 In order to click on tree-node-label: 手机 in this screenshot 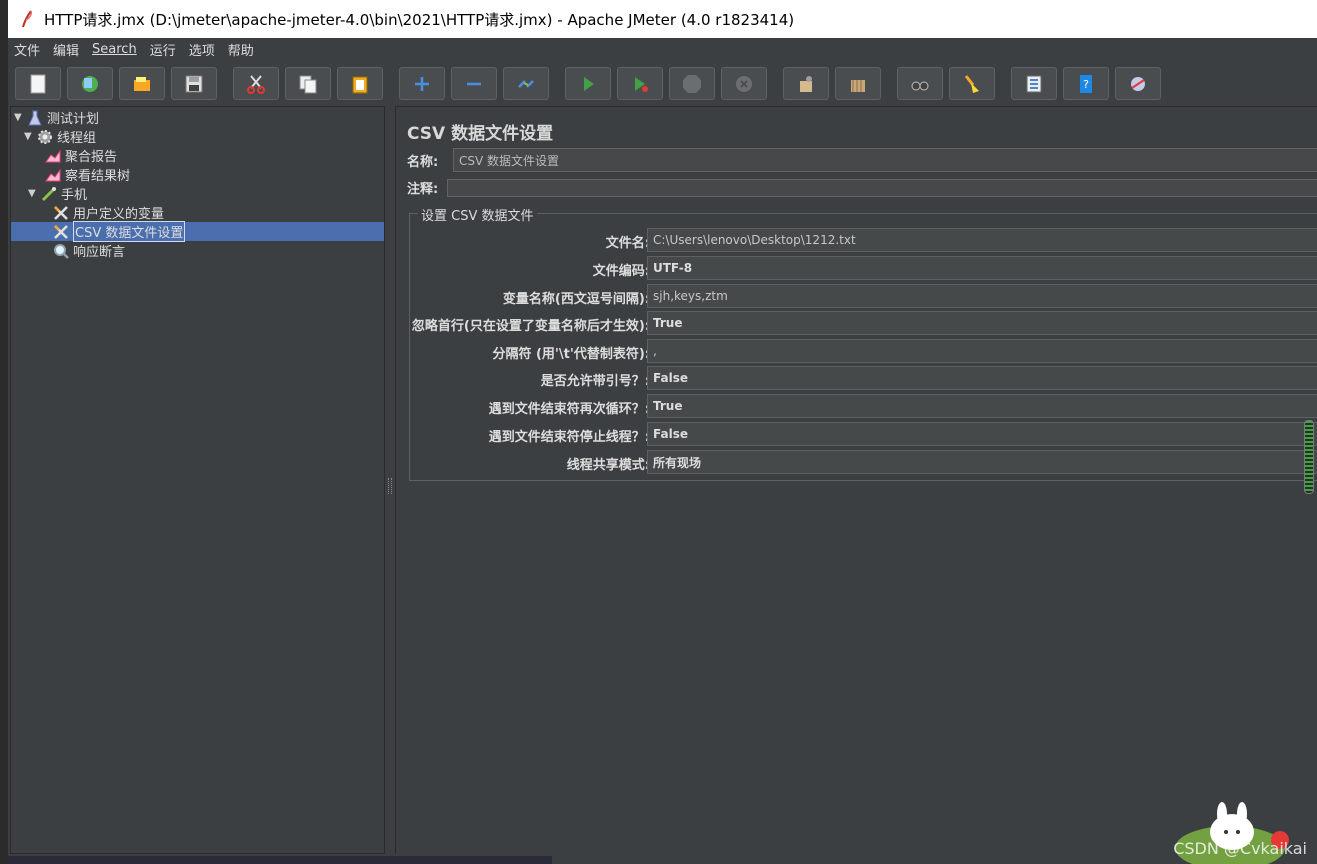, I will do `click(74, 195)`.